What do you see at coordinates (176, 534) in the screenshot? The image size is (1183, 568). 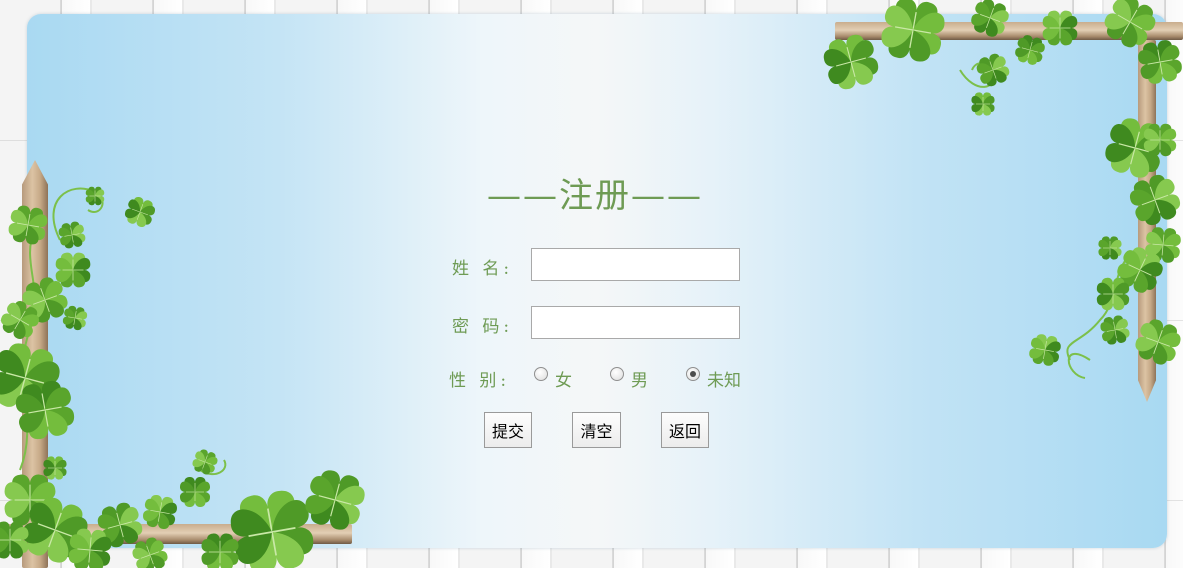 I see `bottom-left-wood-stick` at bounding box center [176, 534].